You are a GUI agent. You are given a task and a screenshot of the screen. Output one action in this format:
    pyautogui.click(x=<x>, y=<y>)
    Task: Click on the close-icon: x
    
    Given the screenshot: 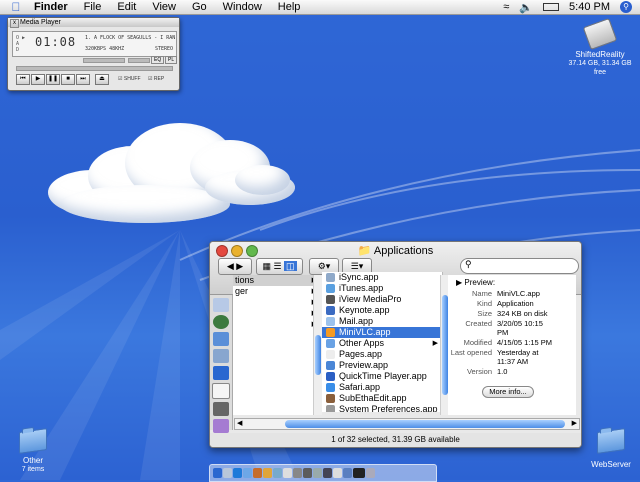 What is the action you would take?
    pyautogui.click(x=14, y=23)
    